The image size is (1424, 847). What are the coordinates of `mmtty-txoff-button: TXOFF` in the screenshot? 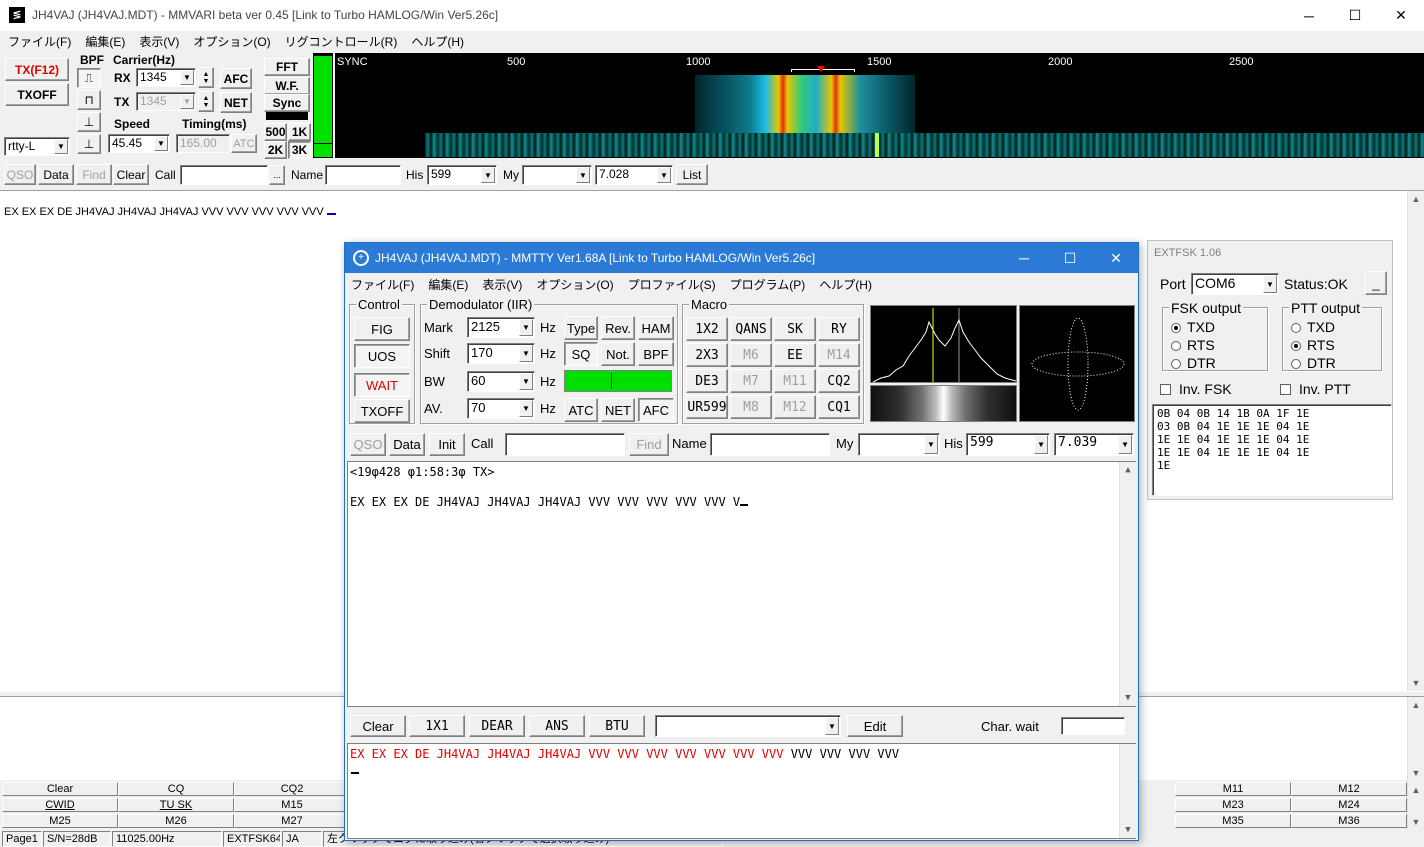 It's located at (382, 411).